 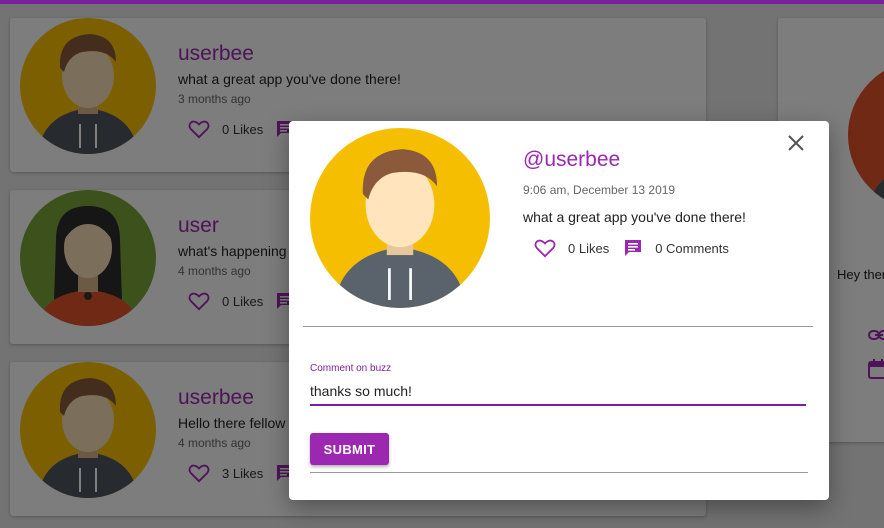 I want to click on dialog-message: what a great app you've done there!, so click(x=634, y=217).